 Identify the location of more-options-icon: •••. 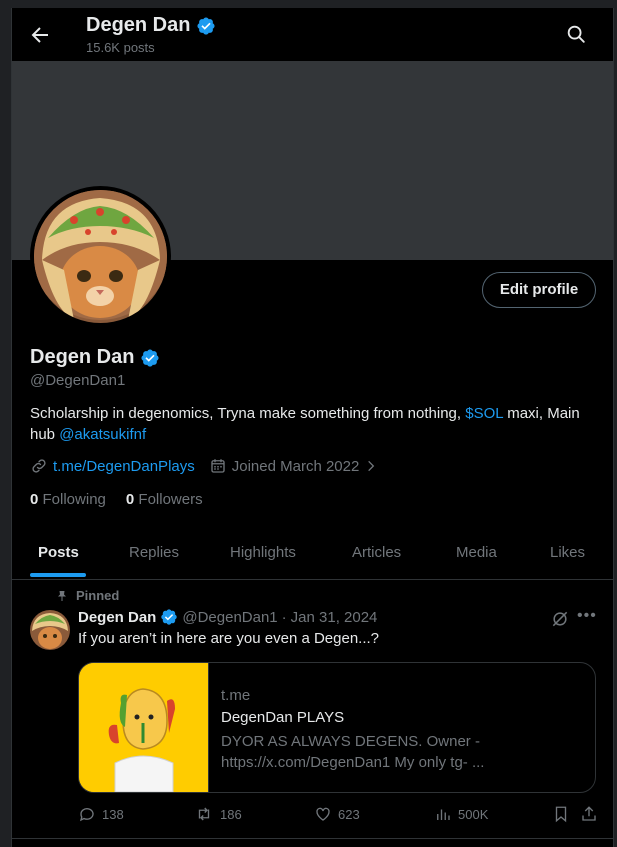
(587, 616).